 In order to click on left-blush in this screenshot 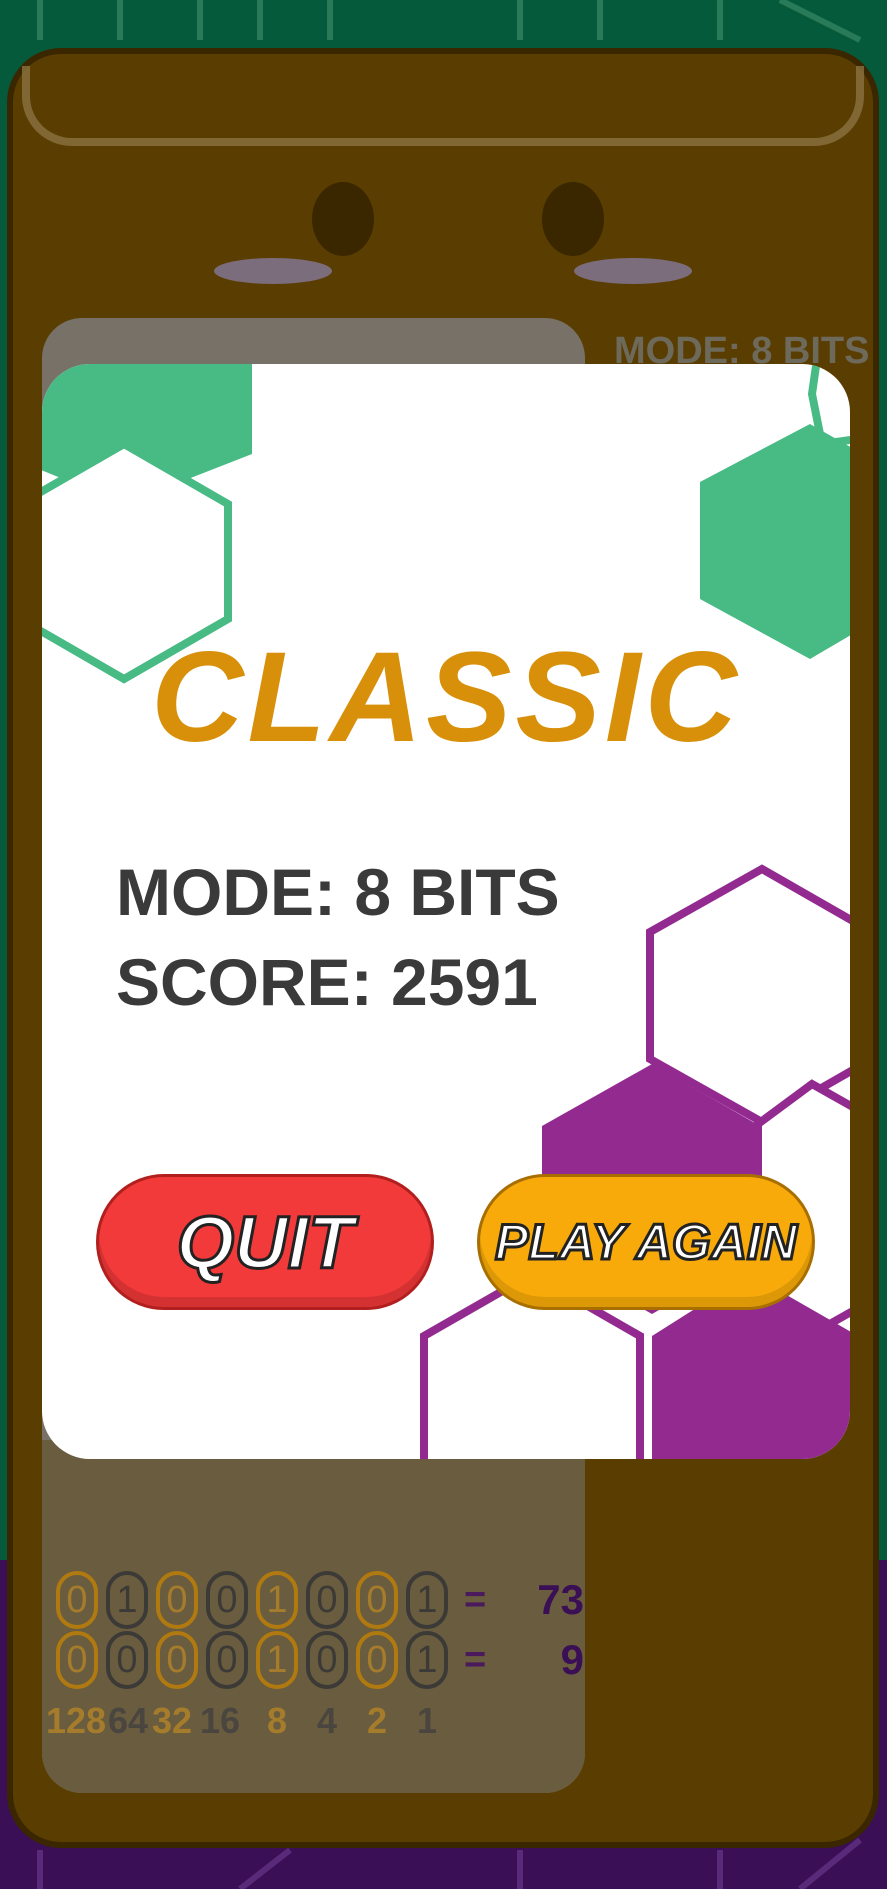, I will do `click(273, 271)`.